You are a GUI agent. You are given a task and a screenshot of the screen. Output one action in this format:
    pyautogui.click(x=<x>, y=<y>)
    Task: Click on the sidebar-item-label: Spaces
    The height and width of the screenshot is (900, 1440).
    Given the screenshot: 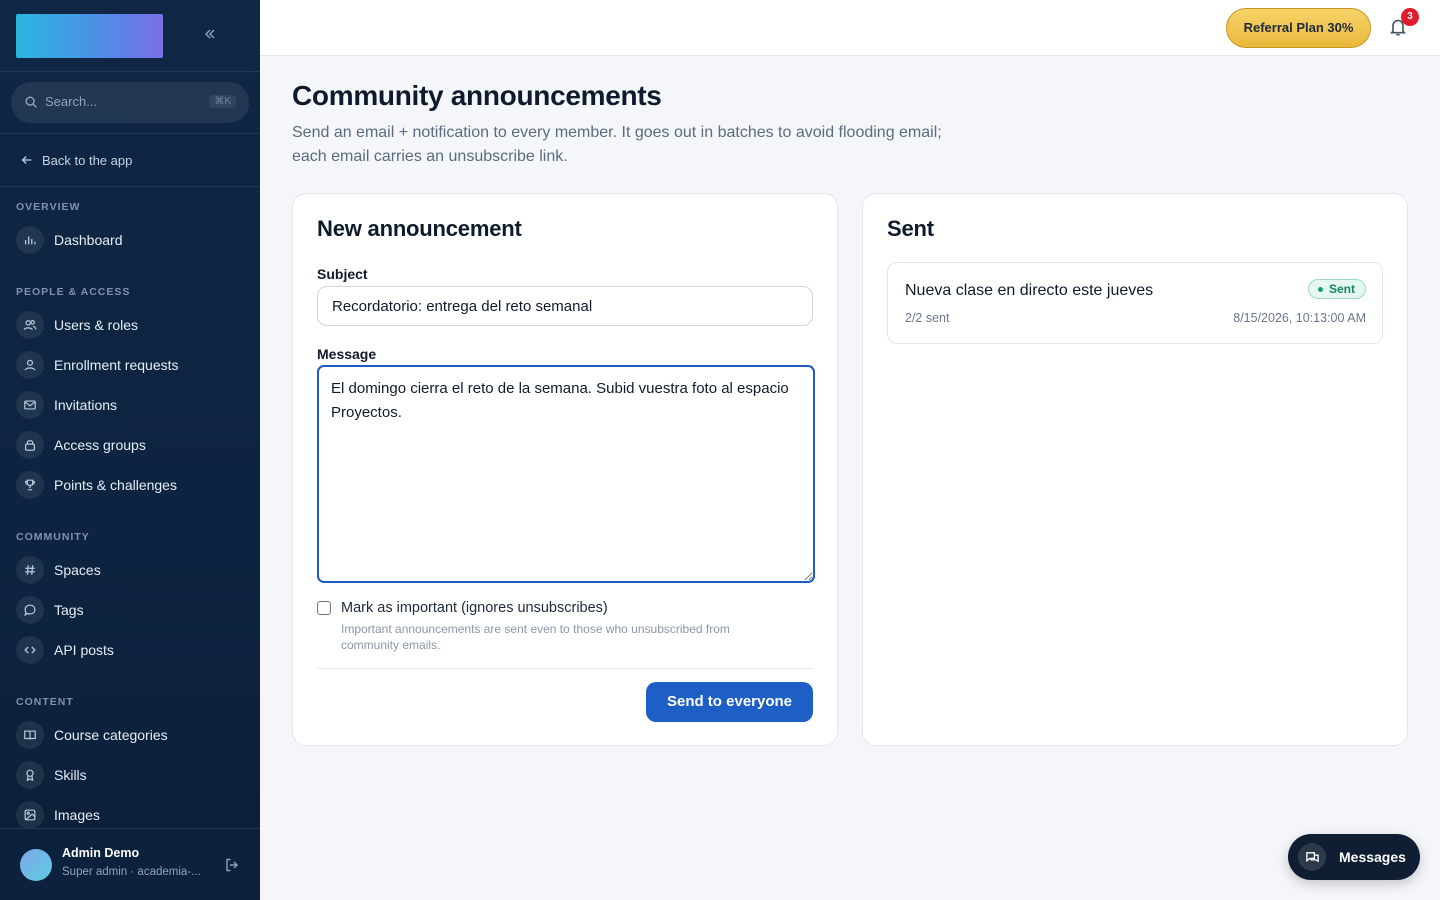 What is the action you would take?
    pyautogui.click(x=77, y=570)
    